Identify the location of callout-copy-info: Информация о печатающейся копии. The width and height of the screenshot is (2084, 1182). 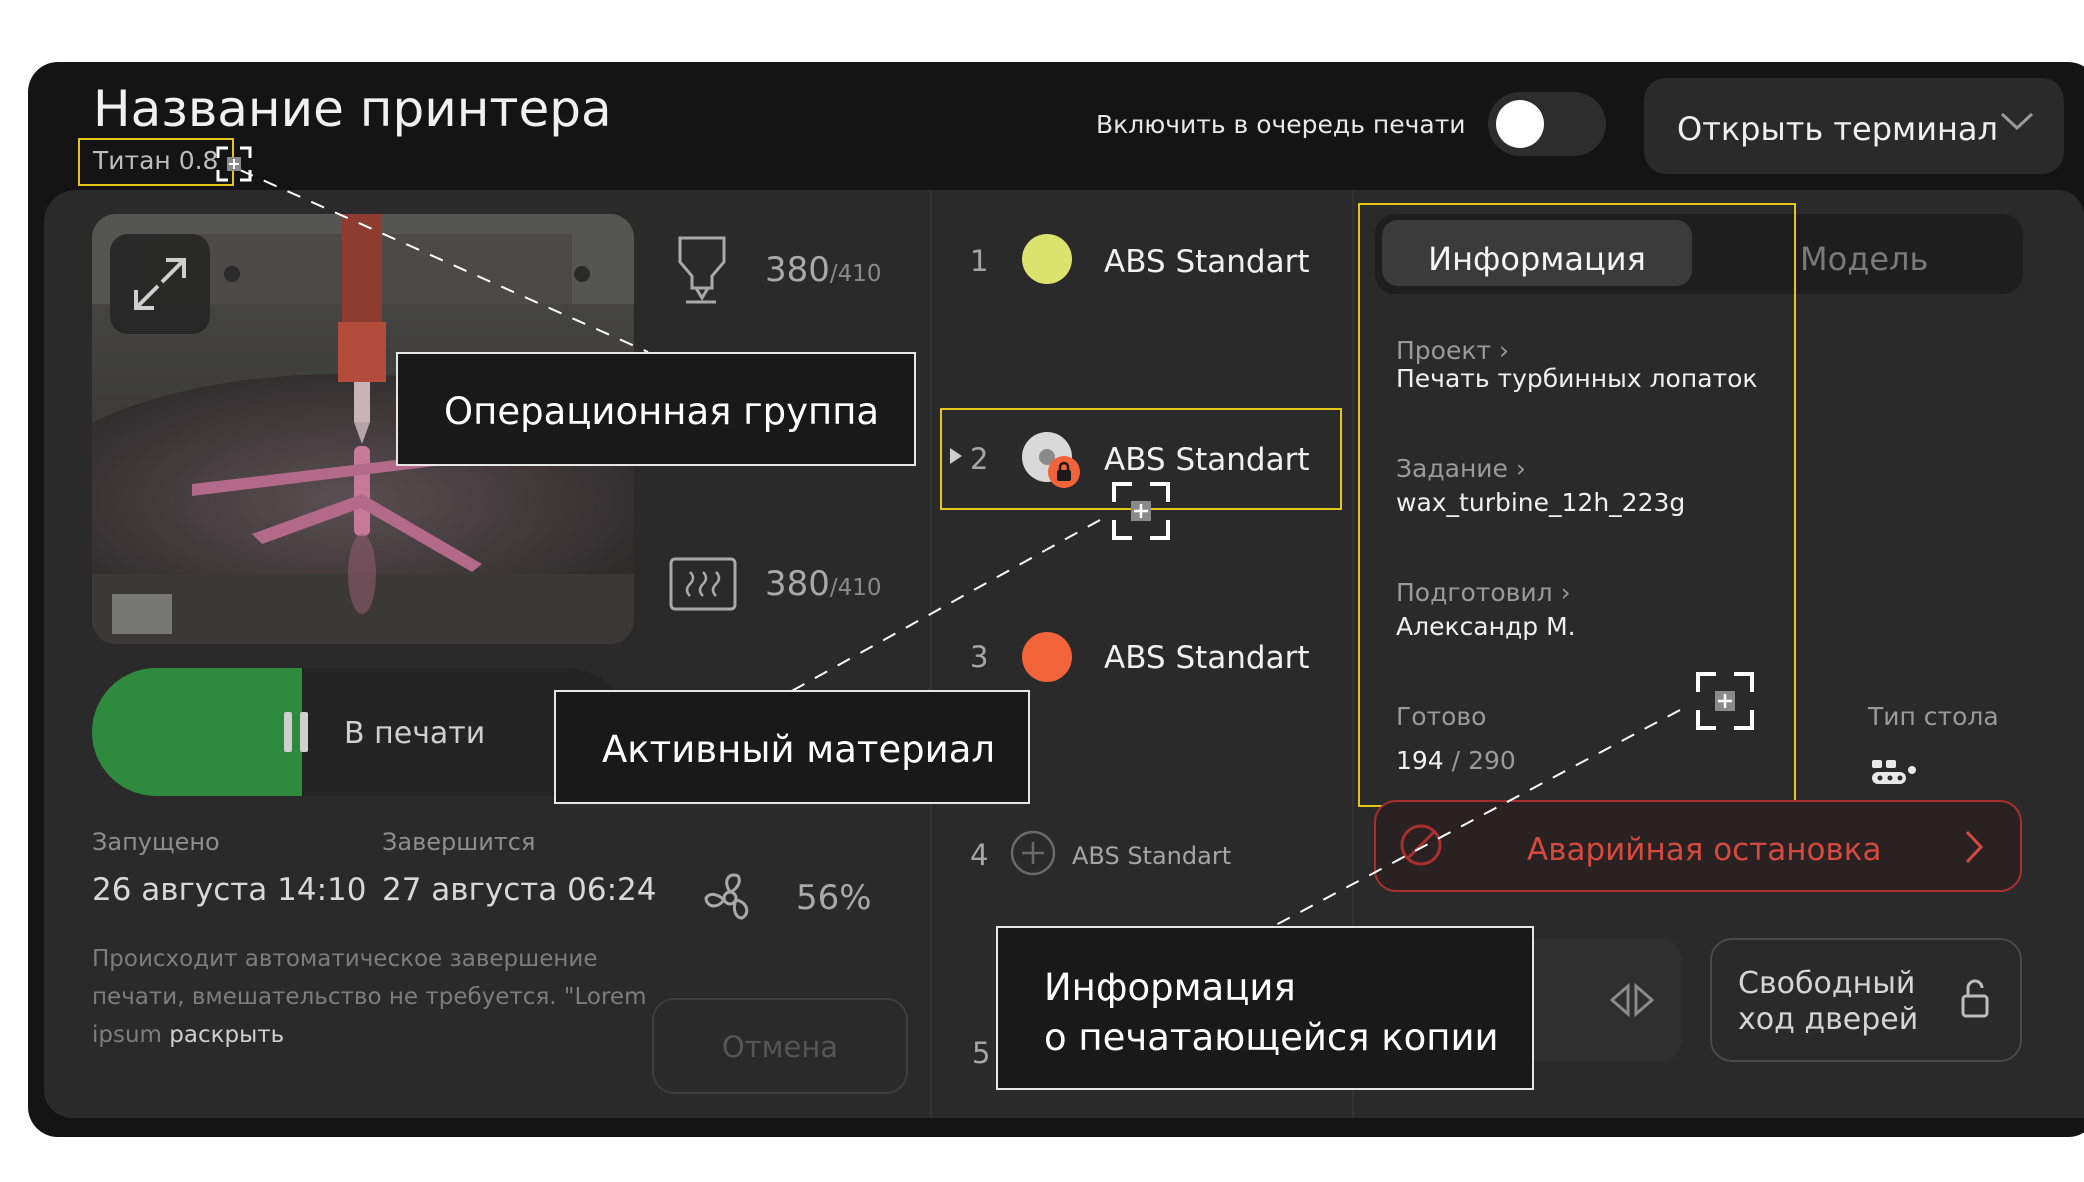
(1265, 1008).